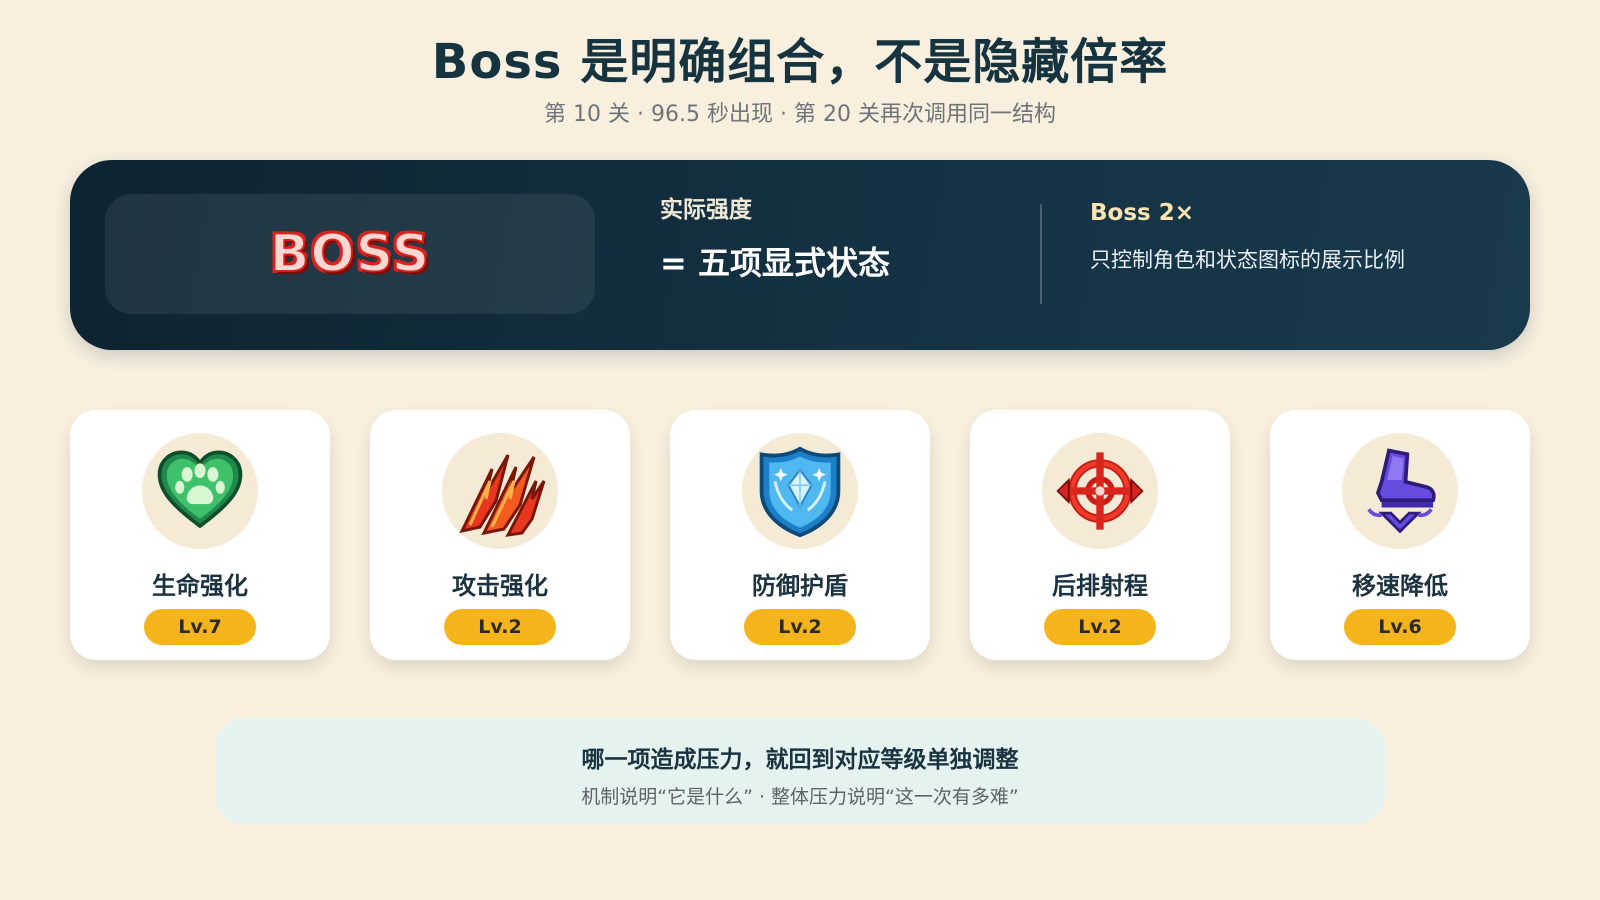 The width and height of the screenshot is (1600, 900). I want to click on status-card-range: 后排射程 Lv.2, so click(1100, 535).